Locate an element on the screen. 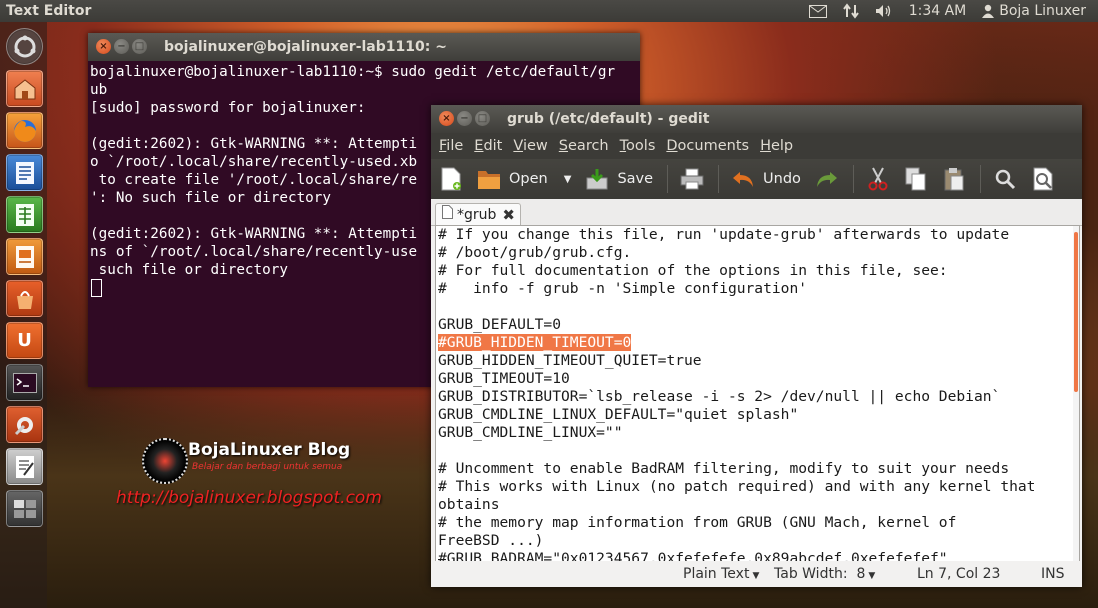 The width and height of the screenshot is (1098, 608). close-tab-icon: ✖ is located at coordinates (508, 215).